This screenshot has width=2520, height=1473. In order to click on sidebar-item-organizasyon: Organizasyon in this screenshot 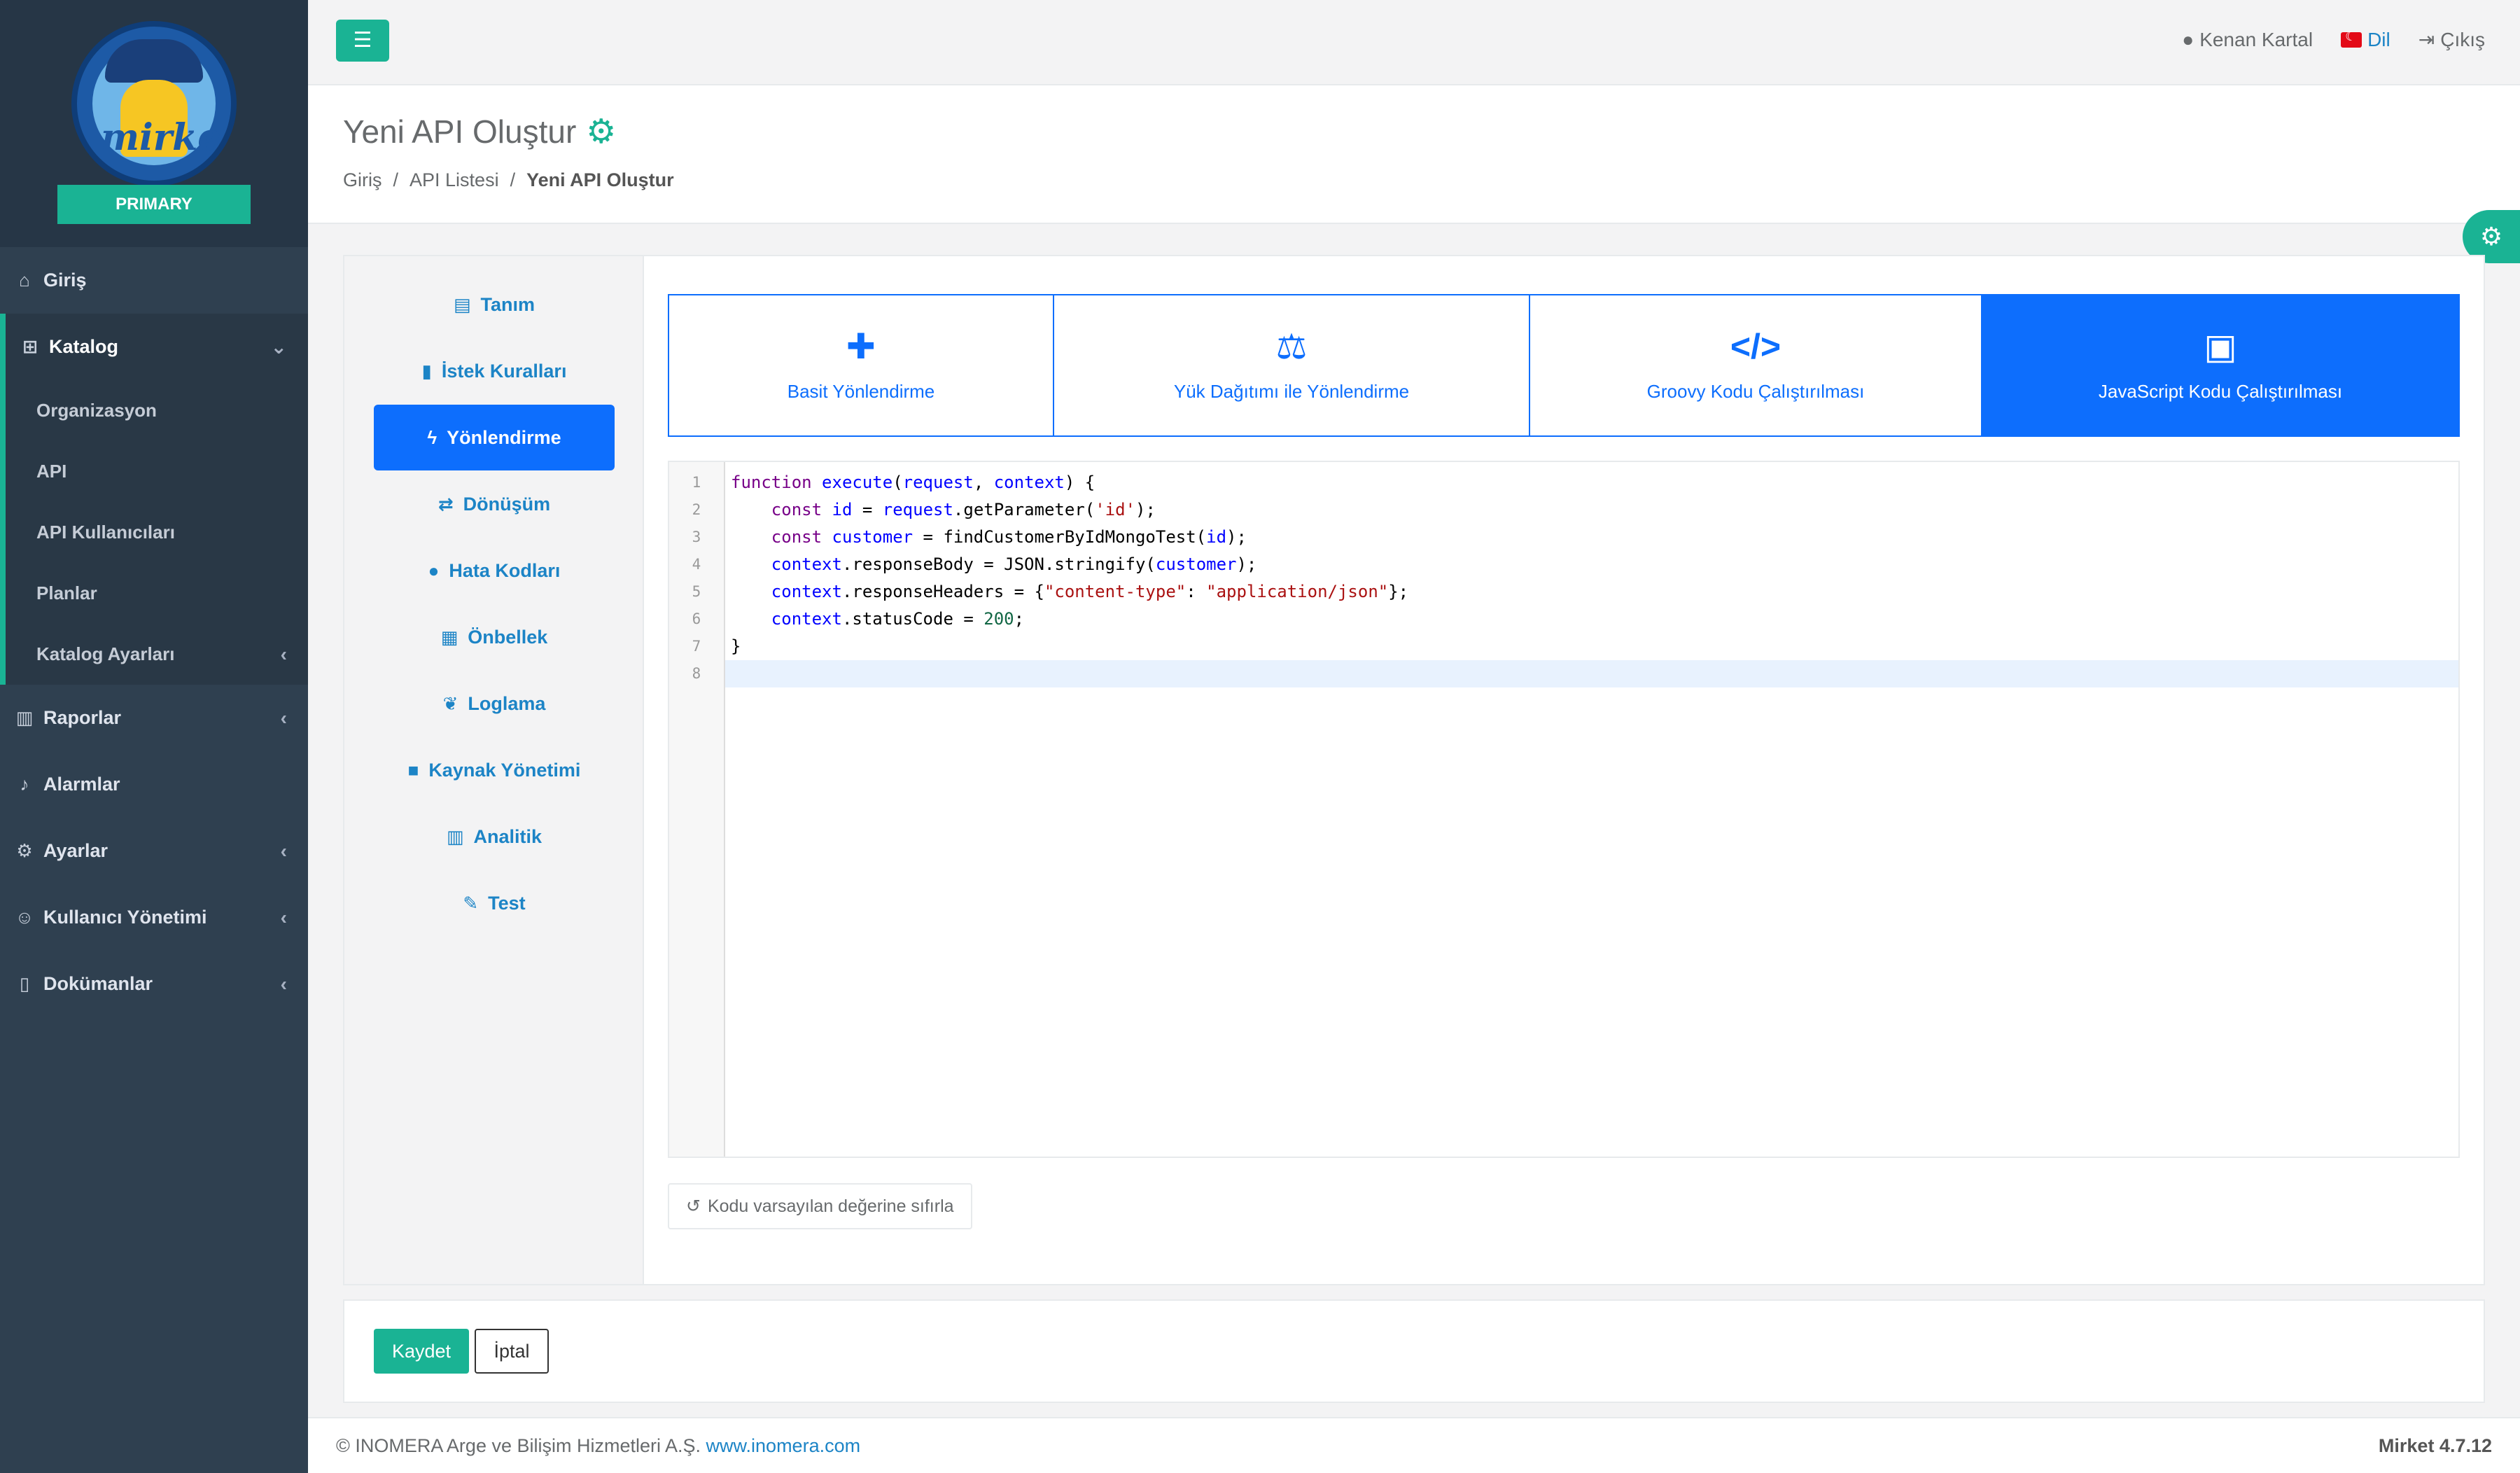, I will do `click(157, 410)`.